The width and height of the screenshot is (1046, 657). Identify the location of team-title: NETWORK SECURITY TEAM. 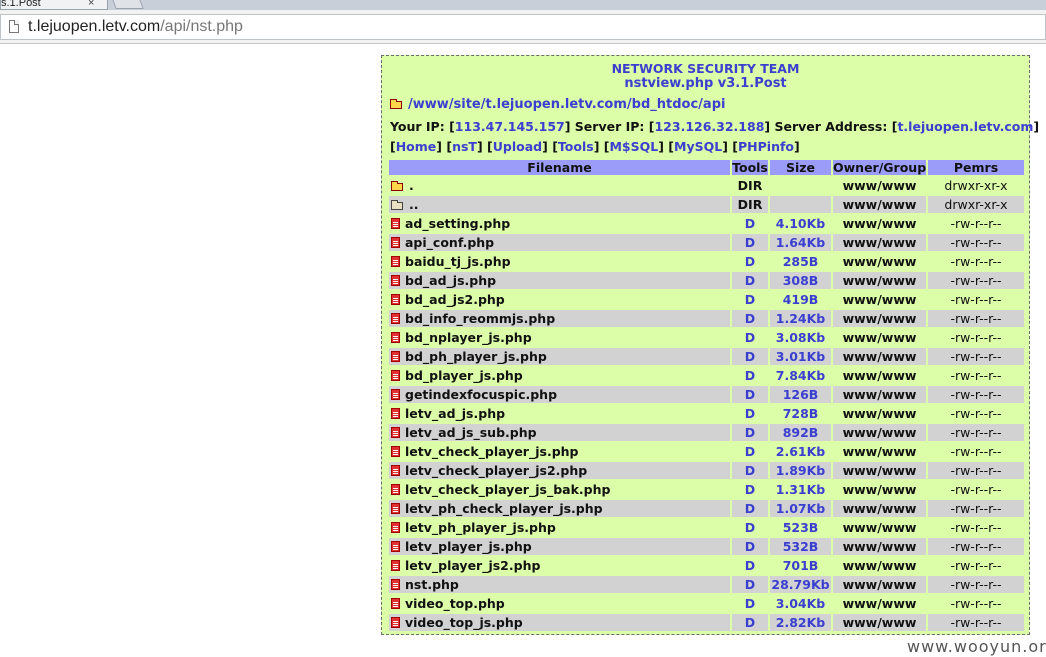
(705, 68).